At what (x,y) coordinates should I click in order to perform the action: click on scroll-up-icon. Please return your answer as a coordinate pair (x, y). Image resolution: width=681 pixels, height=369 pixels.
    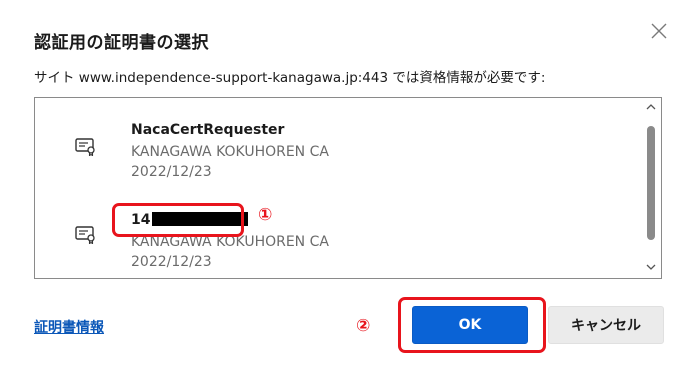
    Looking at the image, I should click on (651, 107).